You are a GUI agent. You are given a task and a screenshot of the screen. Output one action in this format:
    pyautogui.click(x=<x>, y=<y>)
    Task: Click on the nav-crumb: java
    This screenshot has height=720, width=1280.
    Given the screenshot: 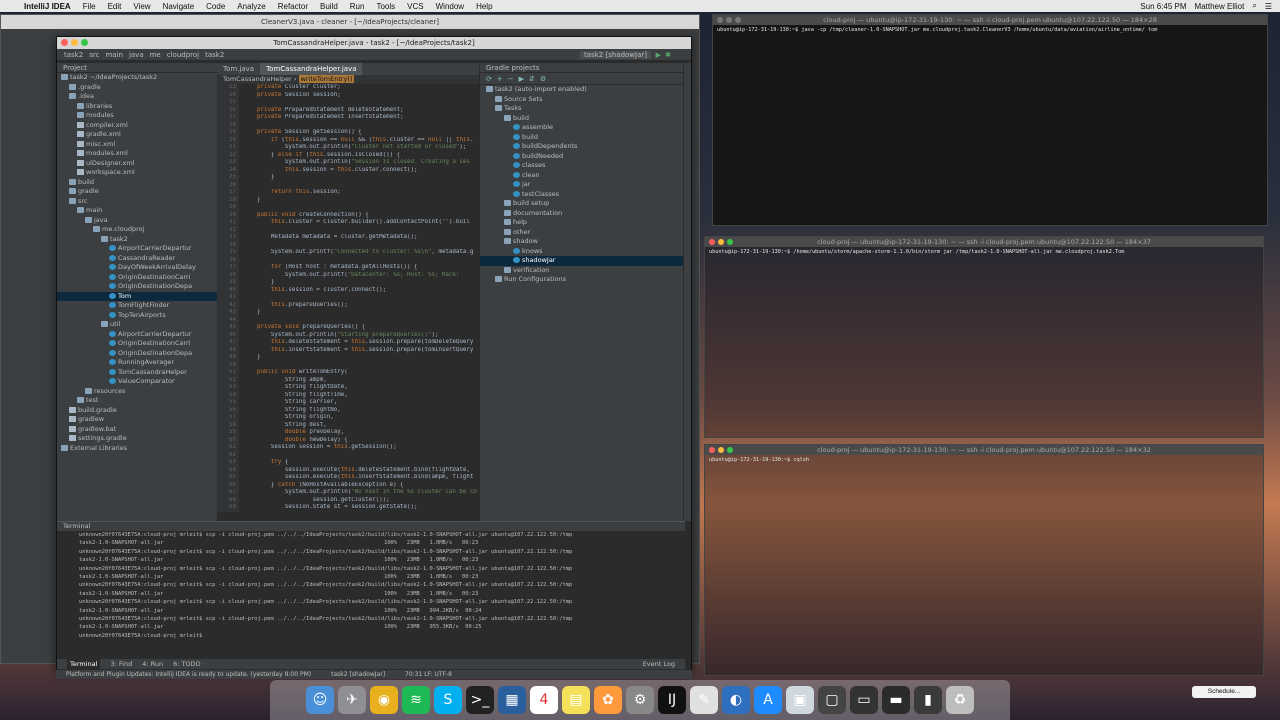 What is the action you would take?
    pyautogui.click(x=136, y=55)
    